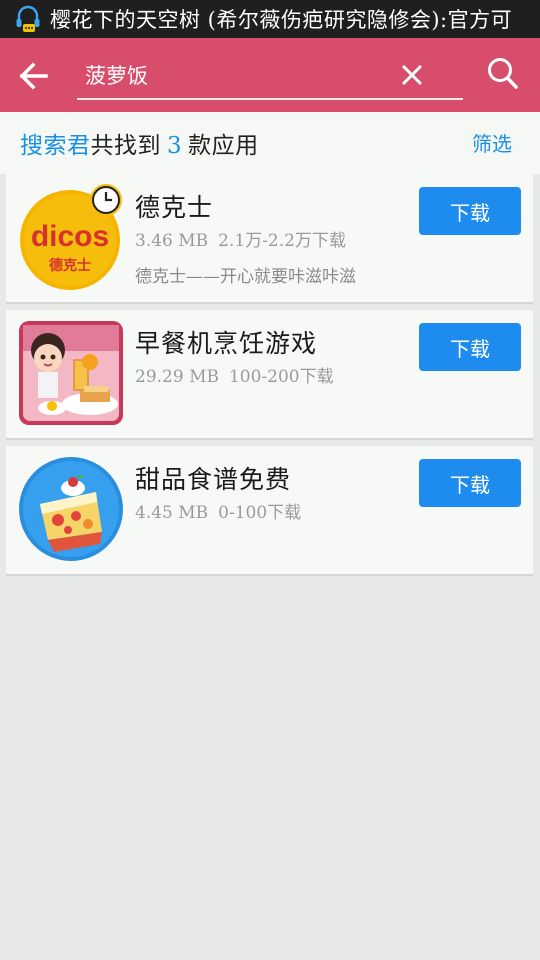 The height and width of the screenshot is (960, 540). What do you see at coordinates (270, 143) in the screenshot?
I see `results-header: 搜索君共找到 3 款应用 筛选` at bounding box center [270, 143].